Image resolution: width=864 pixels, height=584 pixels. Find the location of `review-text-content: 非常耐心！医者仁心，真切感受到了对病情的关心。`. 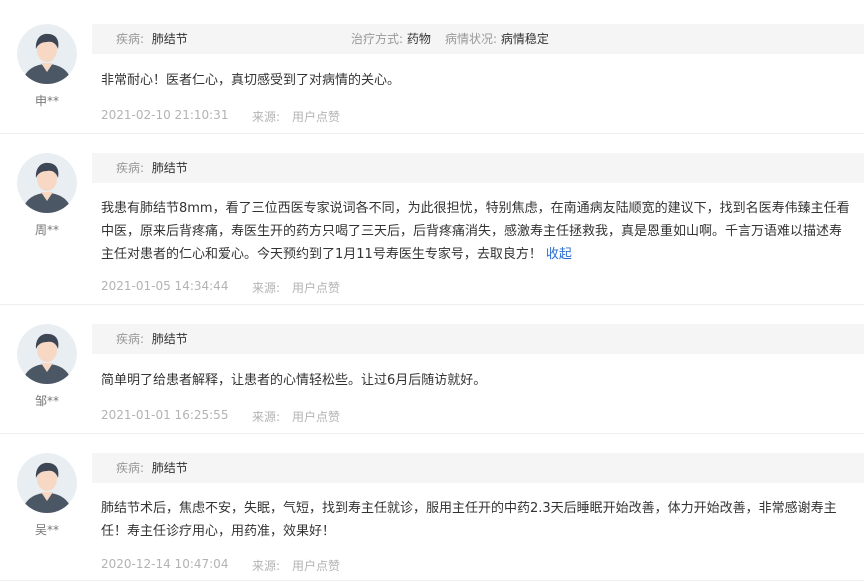

review-text-content: 非常耐心！医者仁心，真切感受到了对病情的关心。 is located at coordinates (251, 80).